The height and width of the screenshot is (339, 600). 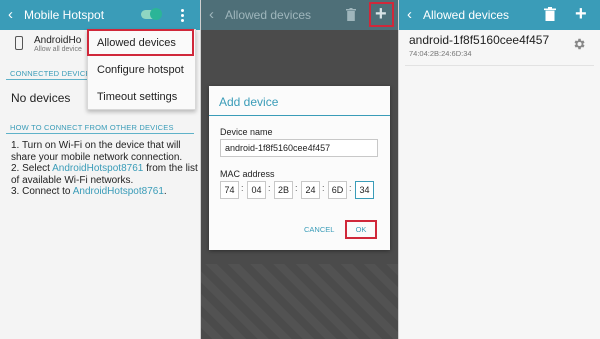 What do you see at coordinates (440, 53) in the screenshot?
I see `device-mac: 74:04:2B:24:6D:34` at bounding box center [440, 53].